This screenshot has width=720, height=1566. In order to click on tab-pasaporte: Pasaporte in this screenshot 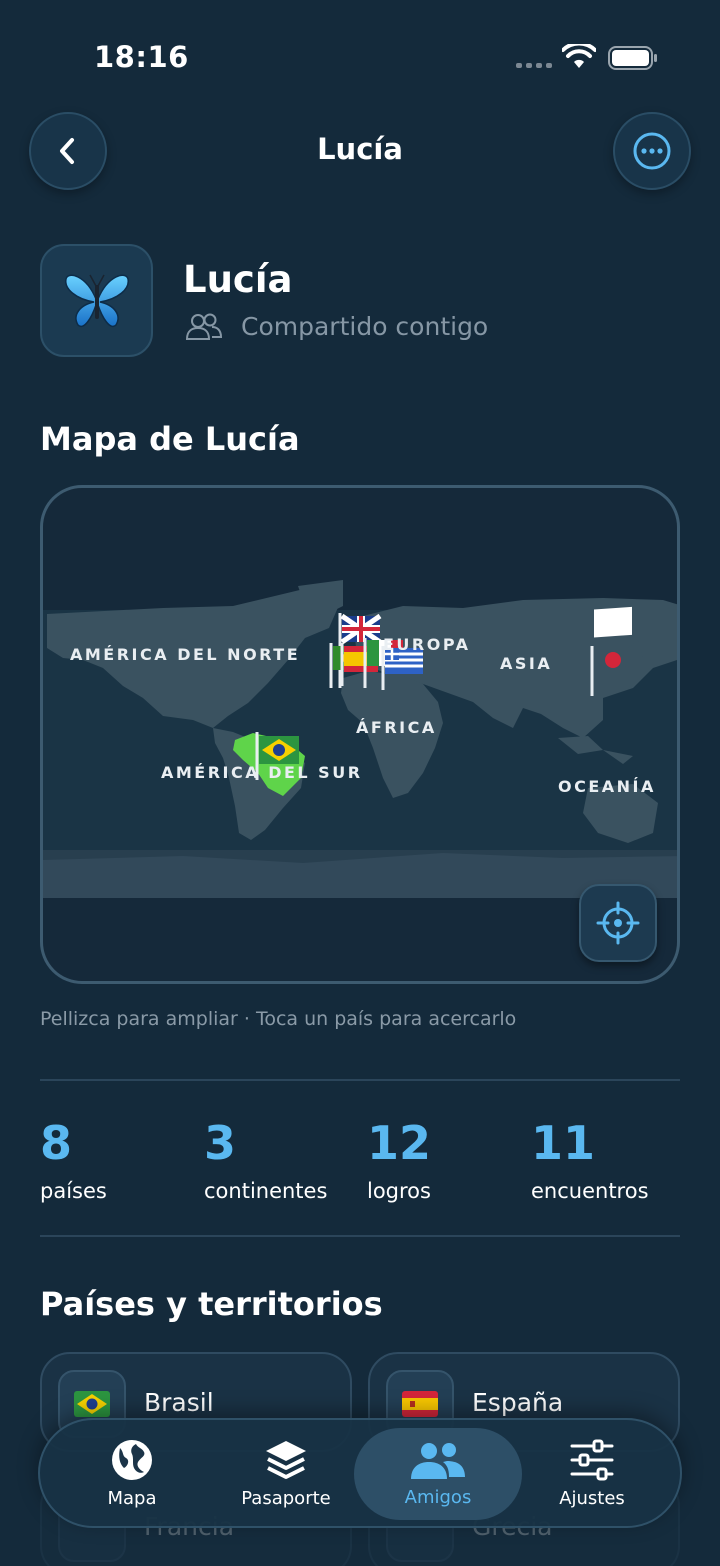, I will do `click(286, 1473)`.